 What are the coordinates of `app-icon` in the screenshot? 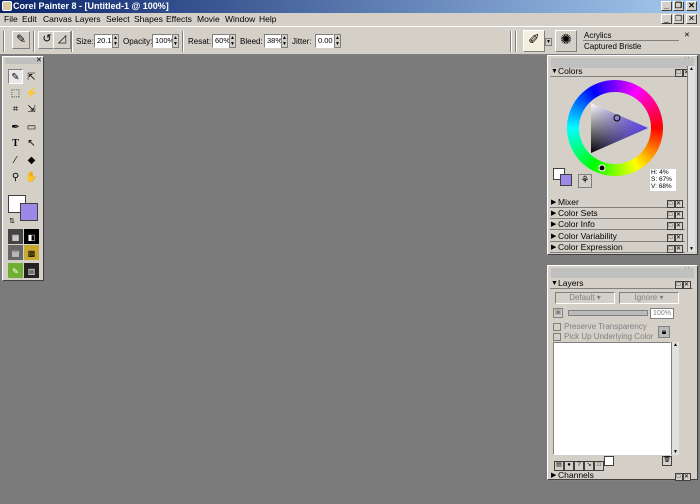 It's located at (7, 6).